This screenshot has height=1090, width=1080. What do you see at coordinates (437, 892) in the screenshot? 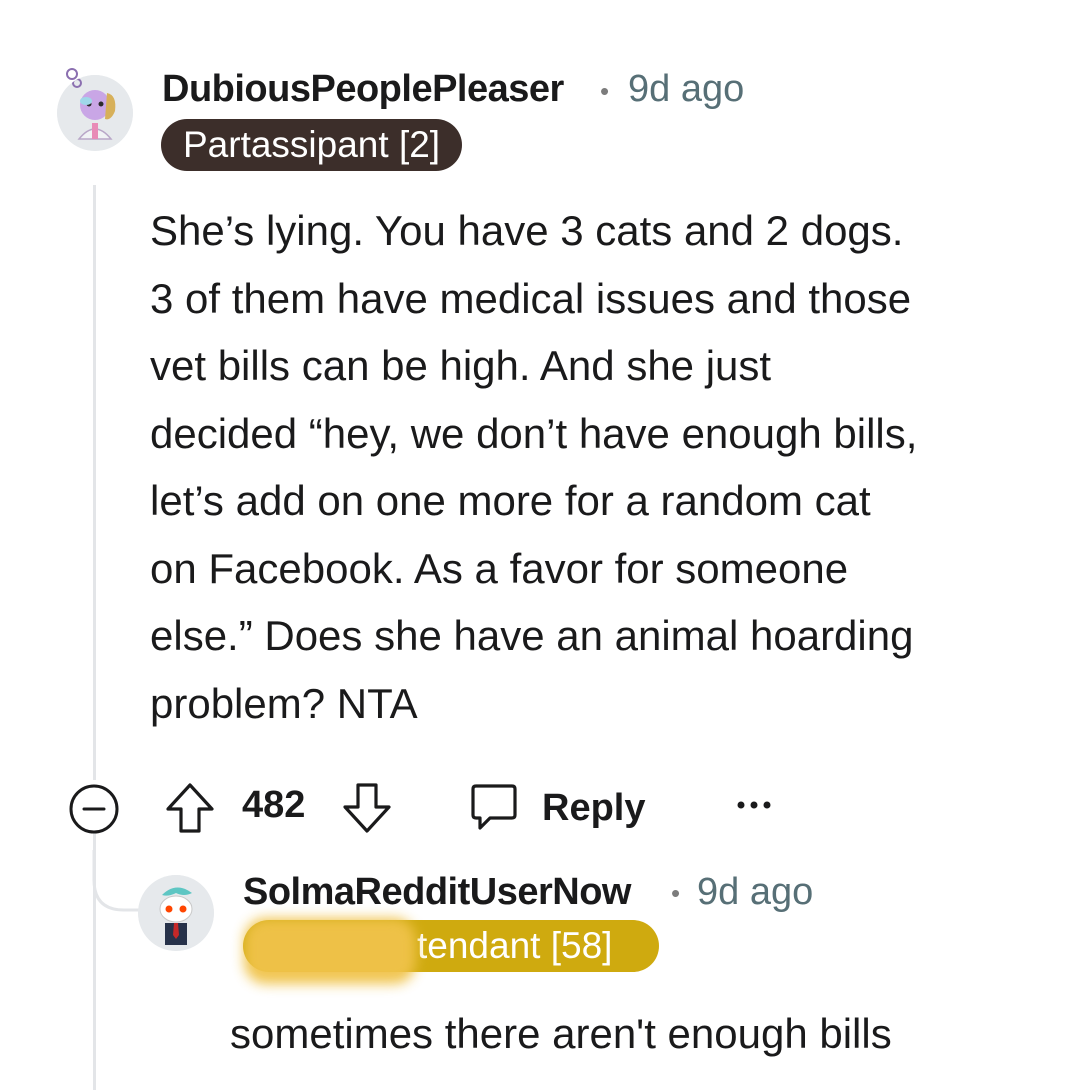
I see `reply-username: SolmaRedditUserNow` at bounding box center [437, 892].